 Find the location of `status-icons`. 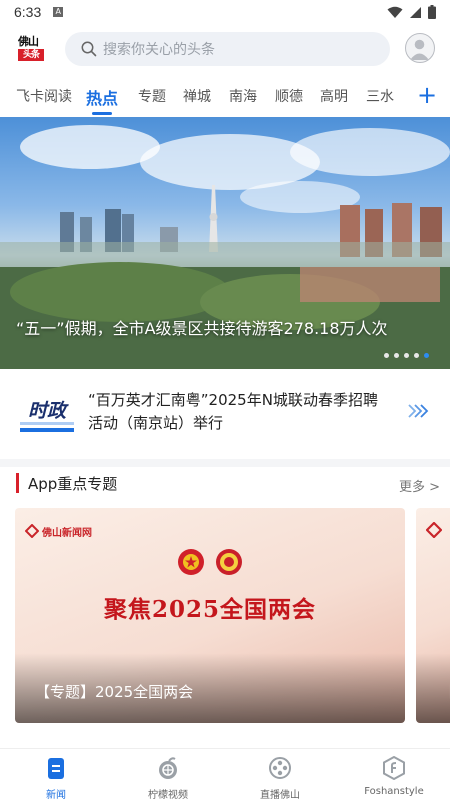

status-icons is located at coordinates (411, 12).